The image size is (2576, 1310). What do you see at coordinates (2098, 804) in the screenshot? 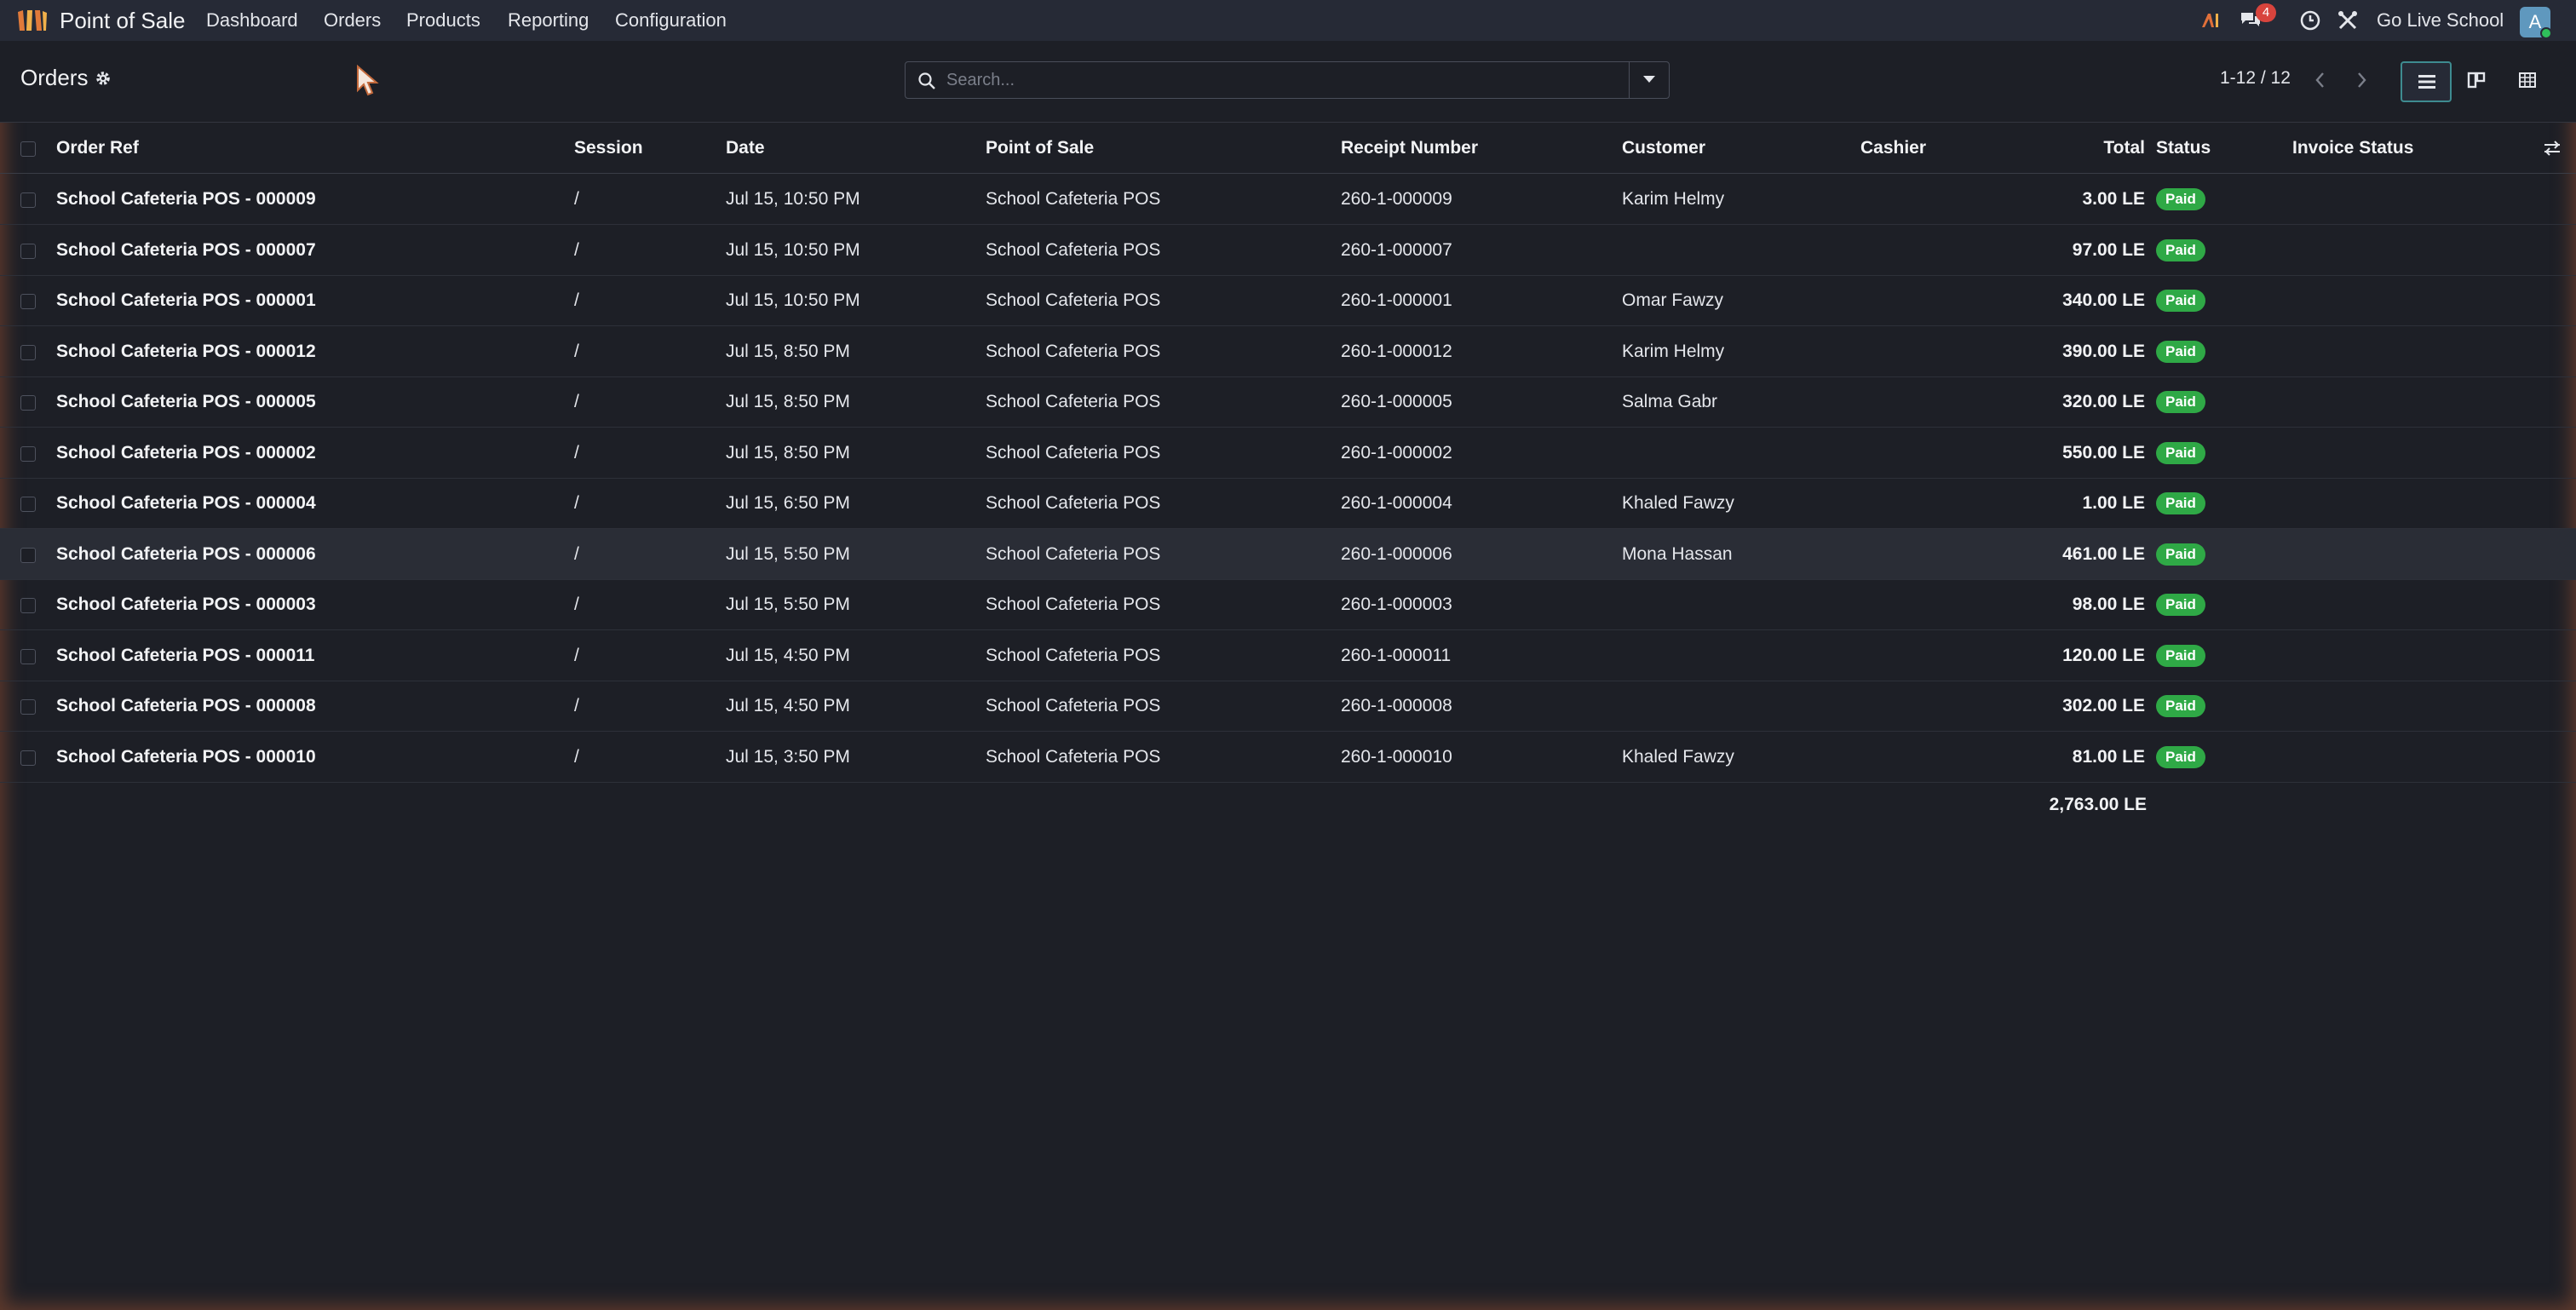
I see `grand-total: 2,763.00 LE` at bounding box center [2098, 804].